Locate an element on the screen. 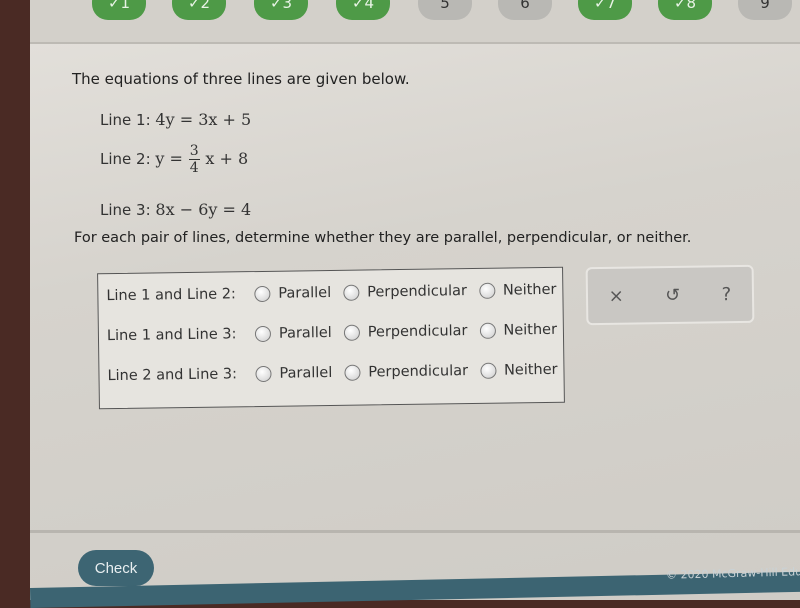 Image resolution: width=800 pixels, height=608 pixels. question-navigation-bar: ✓1 ✓2 ✓3 ✓4 5 6 ✓7 ✓8 9 is located at coordinates (415, 22).